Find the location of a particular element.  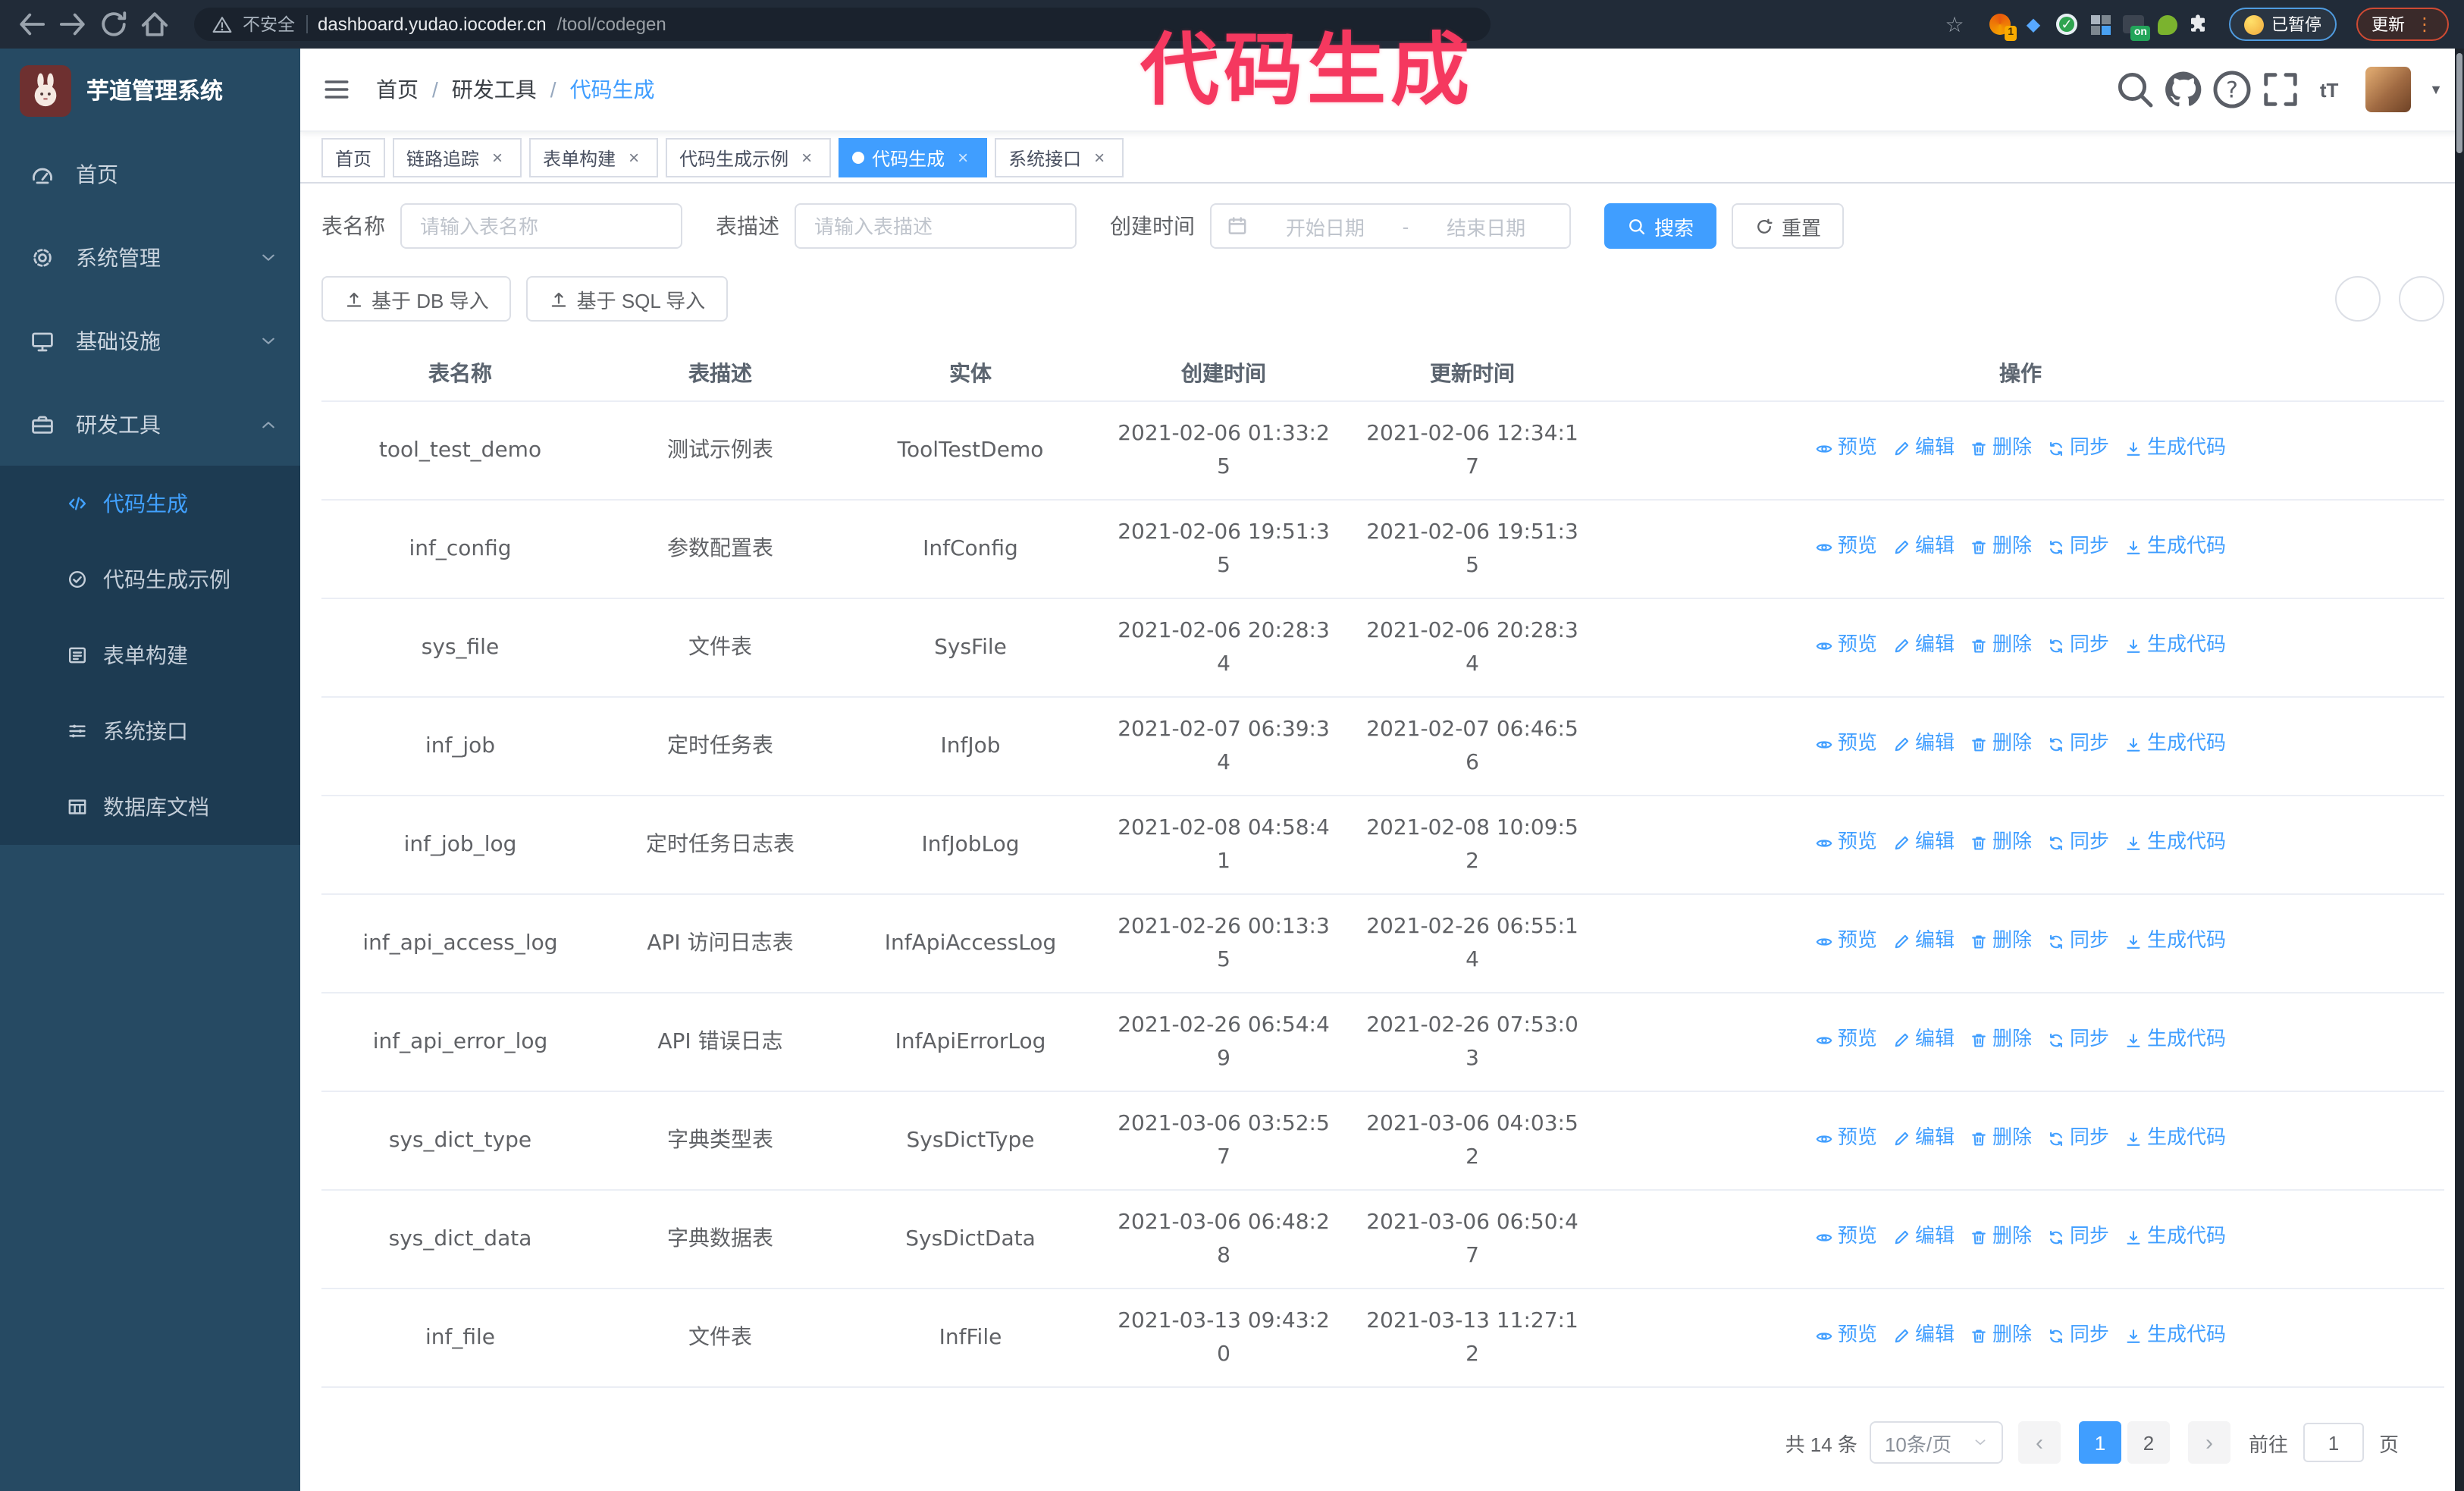

table-name-input is located at coordinates (541, 226).